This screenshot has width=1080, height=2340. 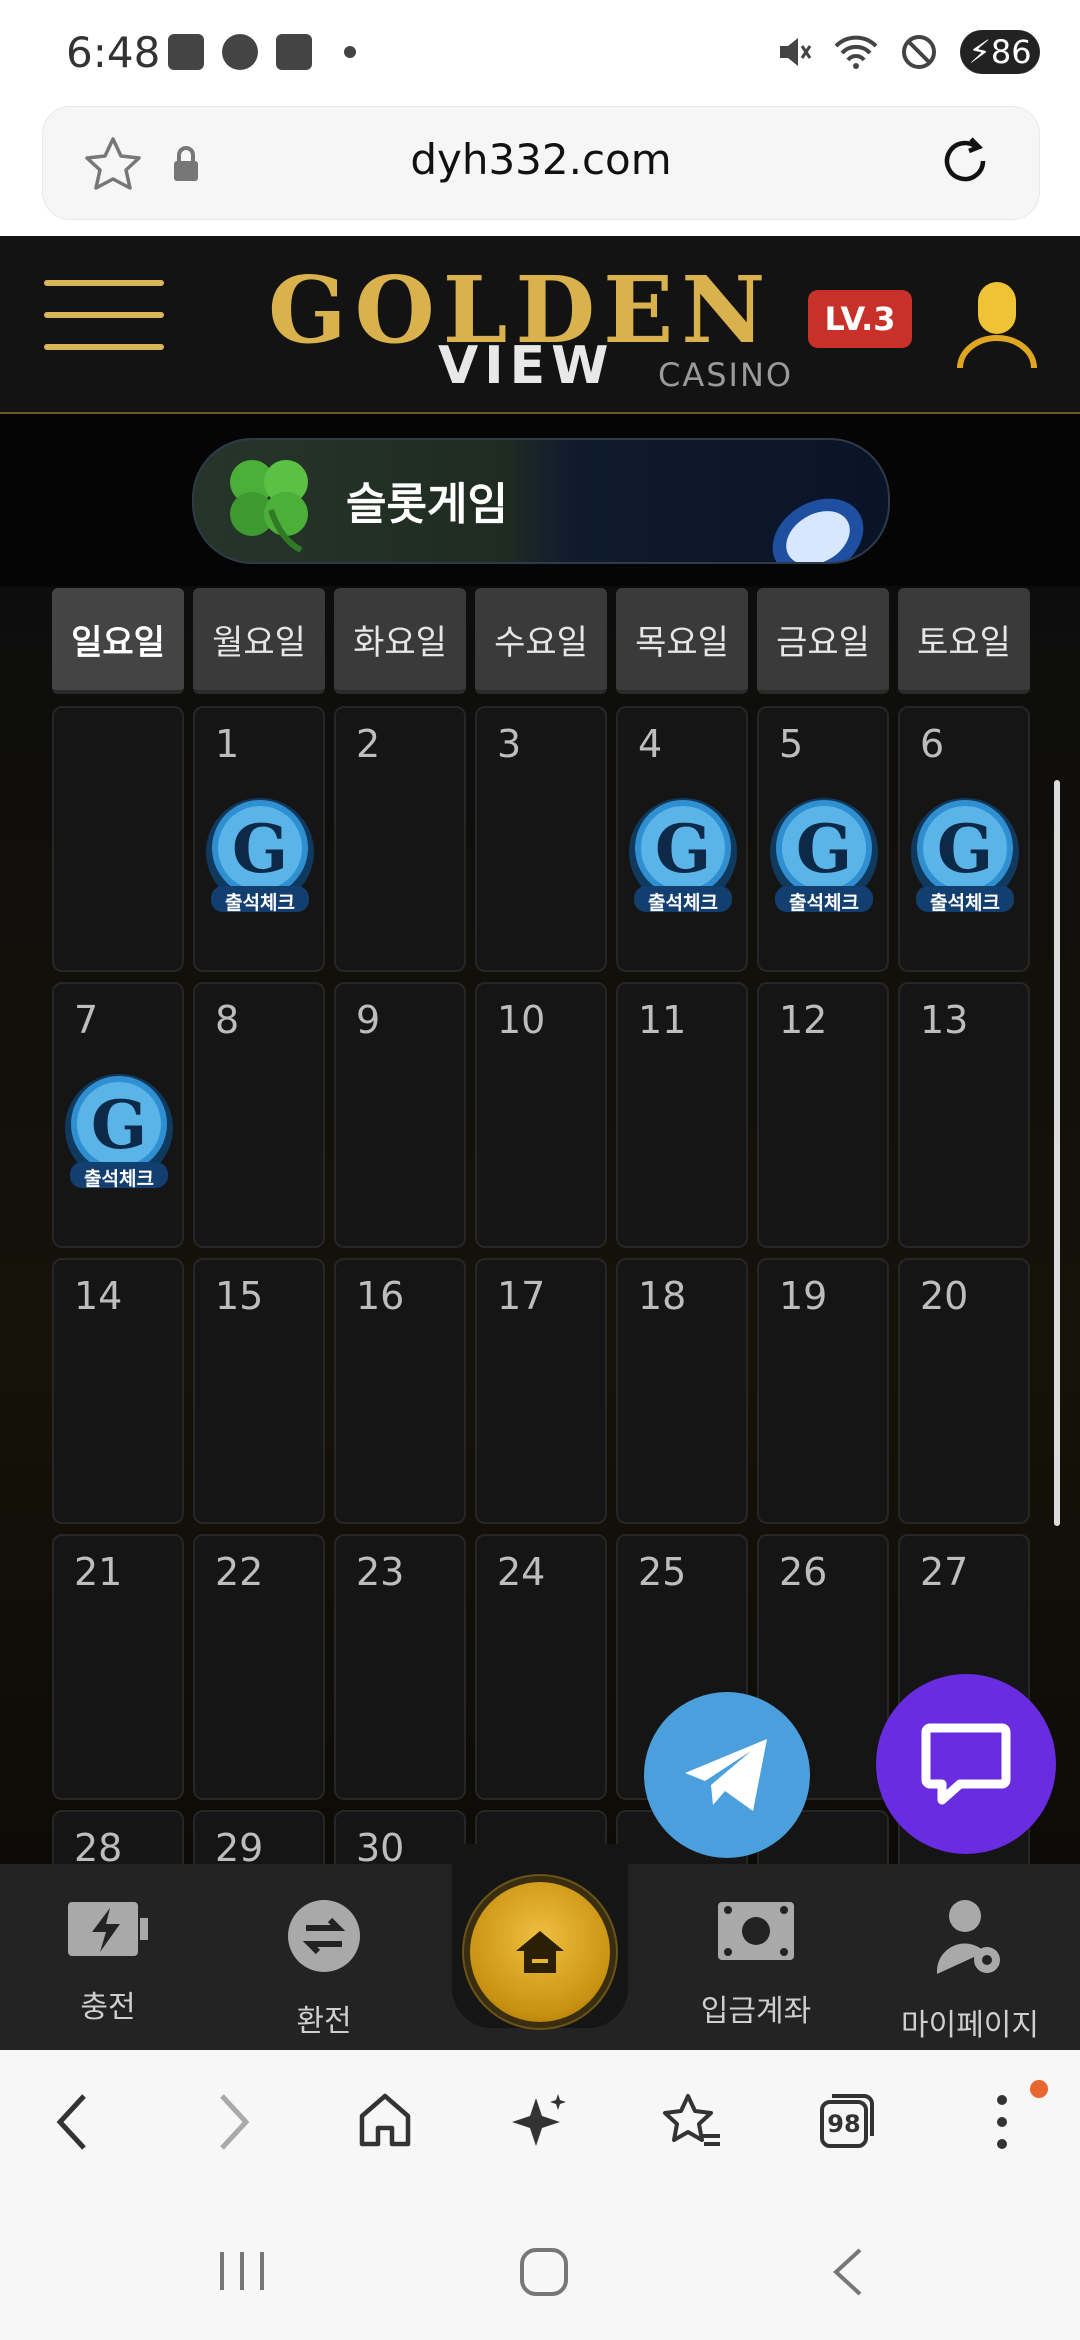 What do you see at coordinates (98, 1296) in the screenshot?
I see `day-number: 14` at bounding box center [98, 1296].